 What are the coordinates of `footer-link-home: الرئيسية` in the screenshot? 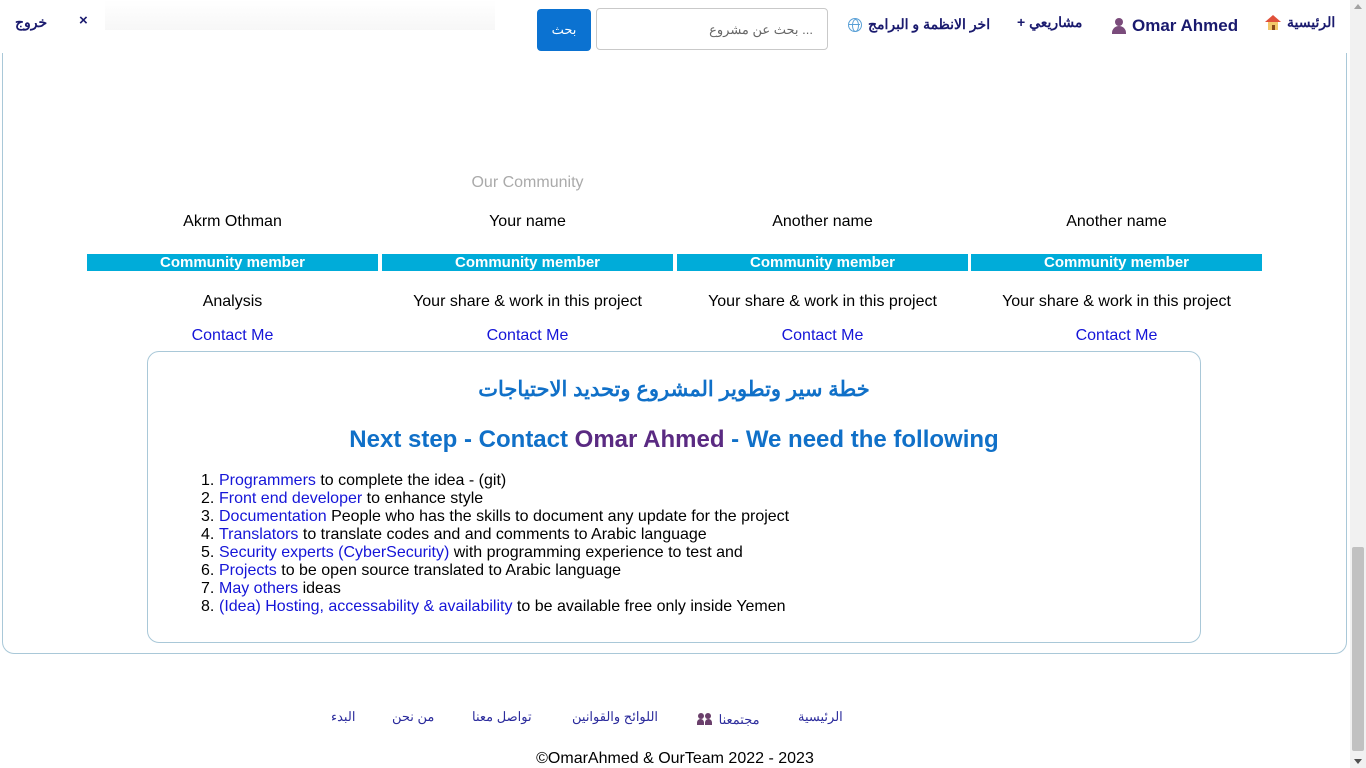 It's located at (820, 717).